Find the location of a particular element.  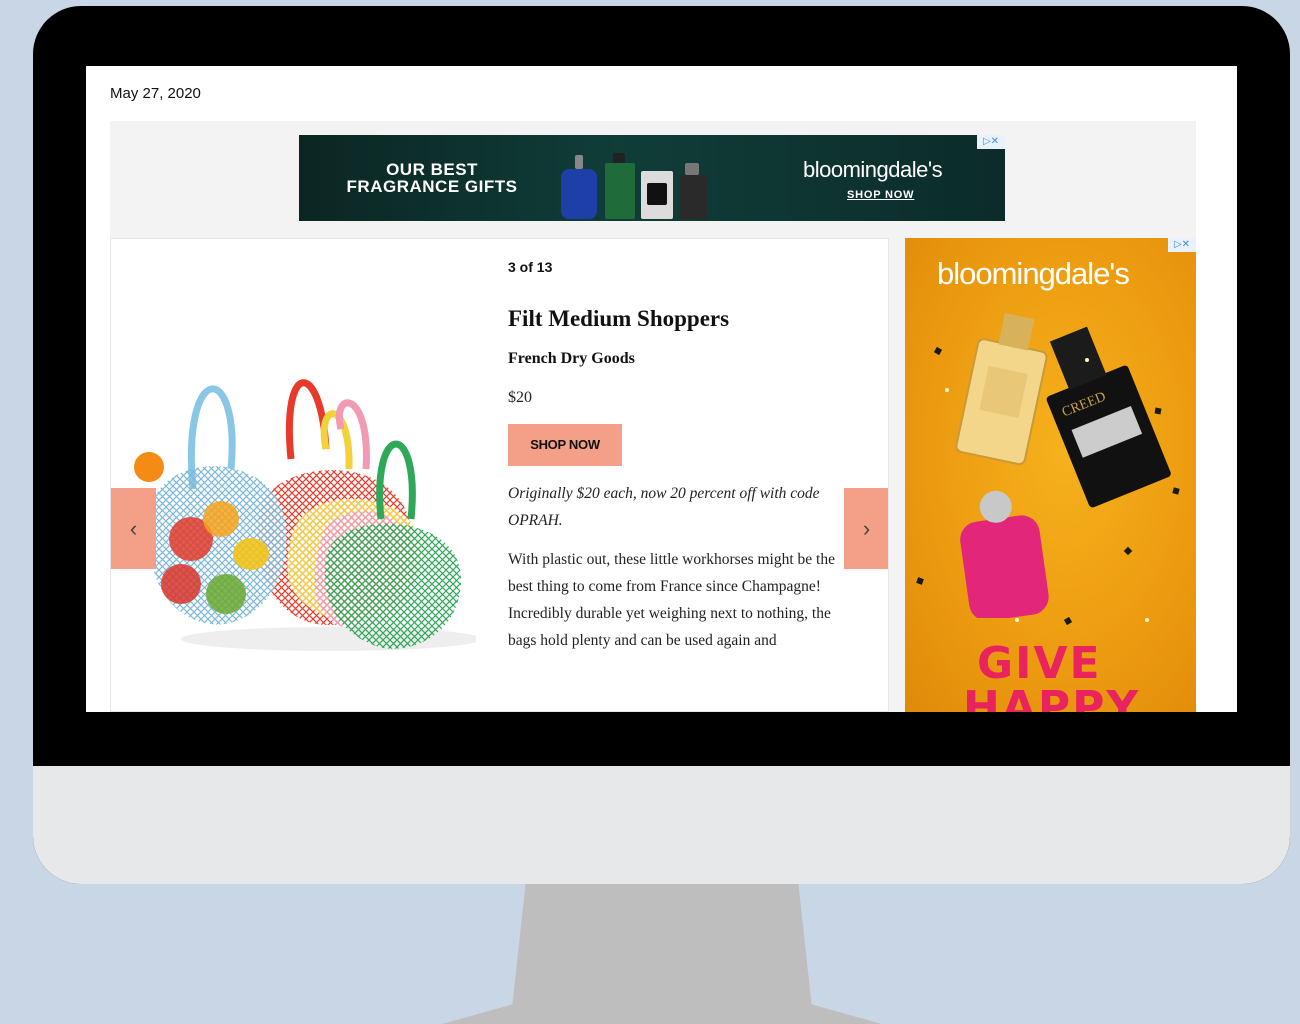

previous-slide-button: ‹ is located at coordinates (133, 528).